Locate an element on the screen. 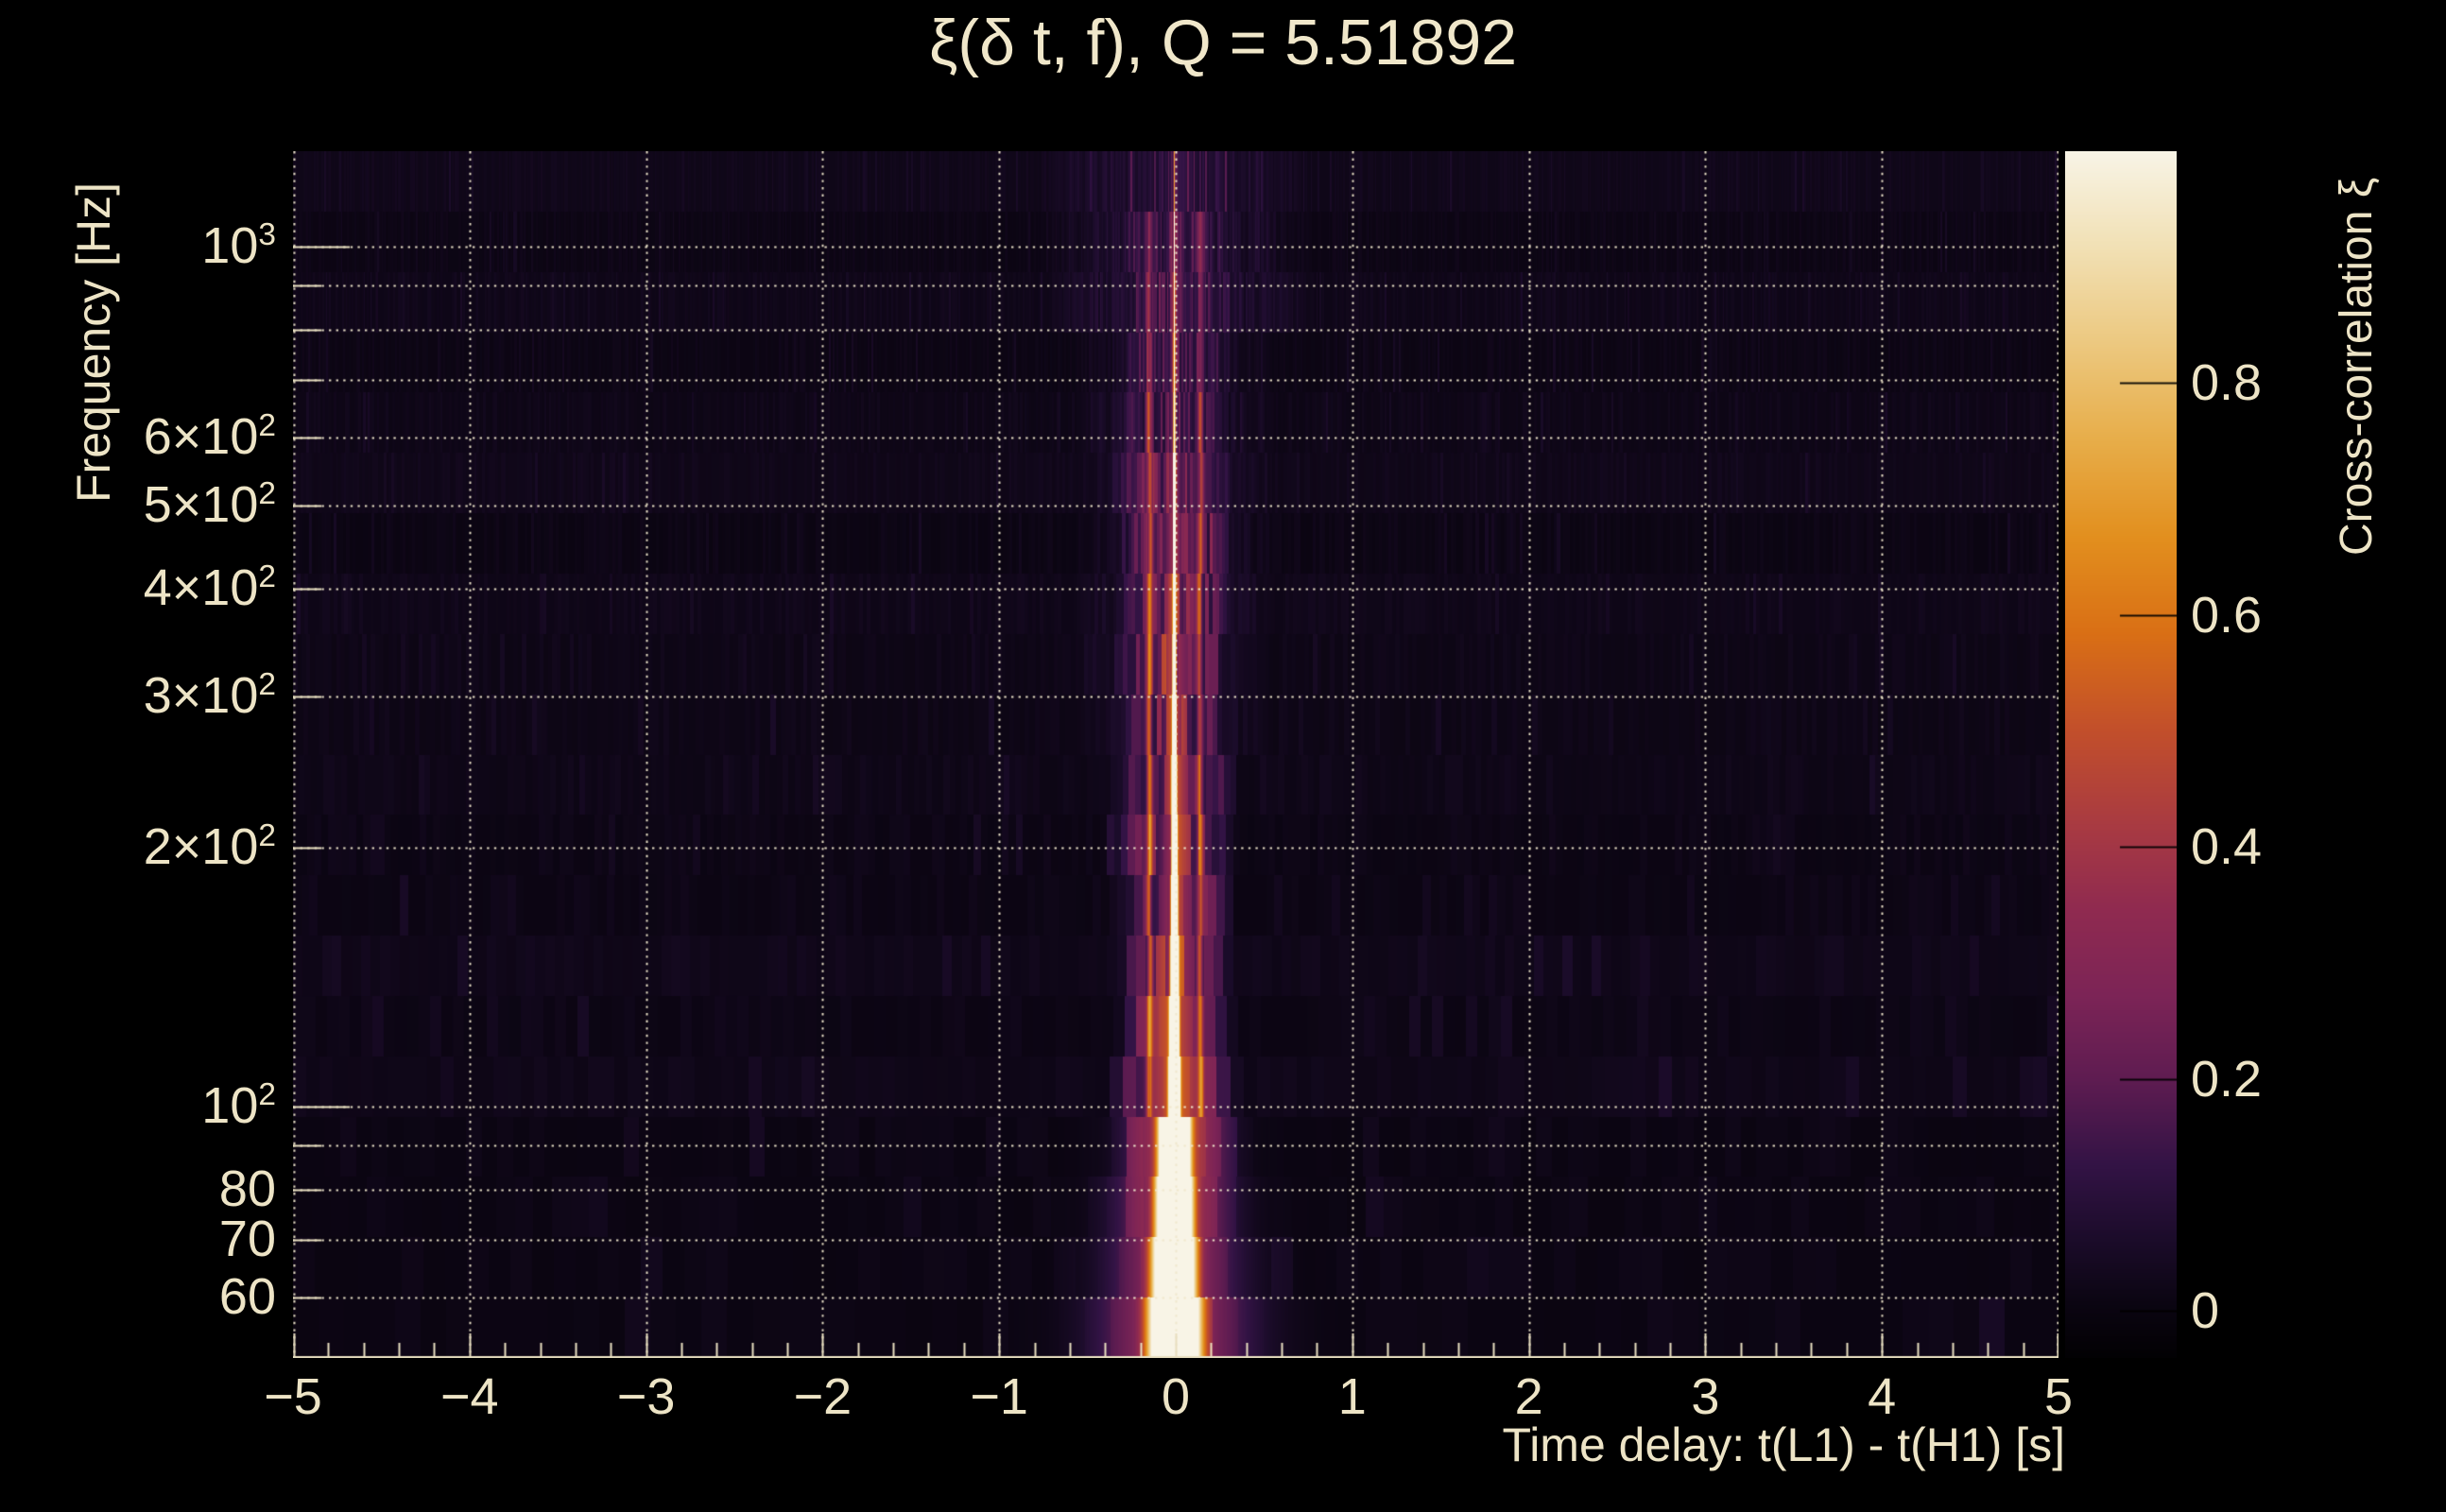 This screenshot has height=1512, width=2446. y-tick-label: 102 is located at coordinates (239, 1105).